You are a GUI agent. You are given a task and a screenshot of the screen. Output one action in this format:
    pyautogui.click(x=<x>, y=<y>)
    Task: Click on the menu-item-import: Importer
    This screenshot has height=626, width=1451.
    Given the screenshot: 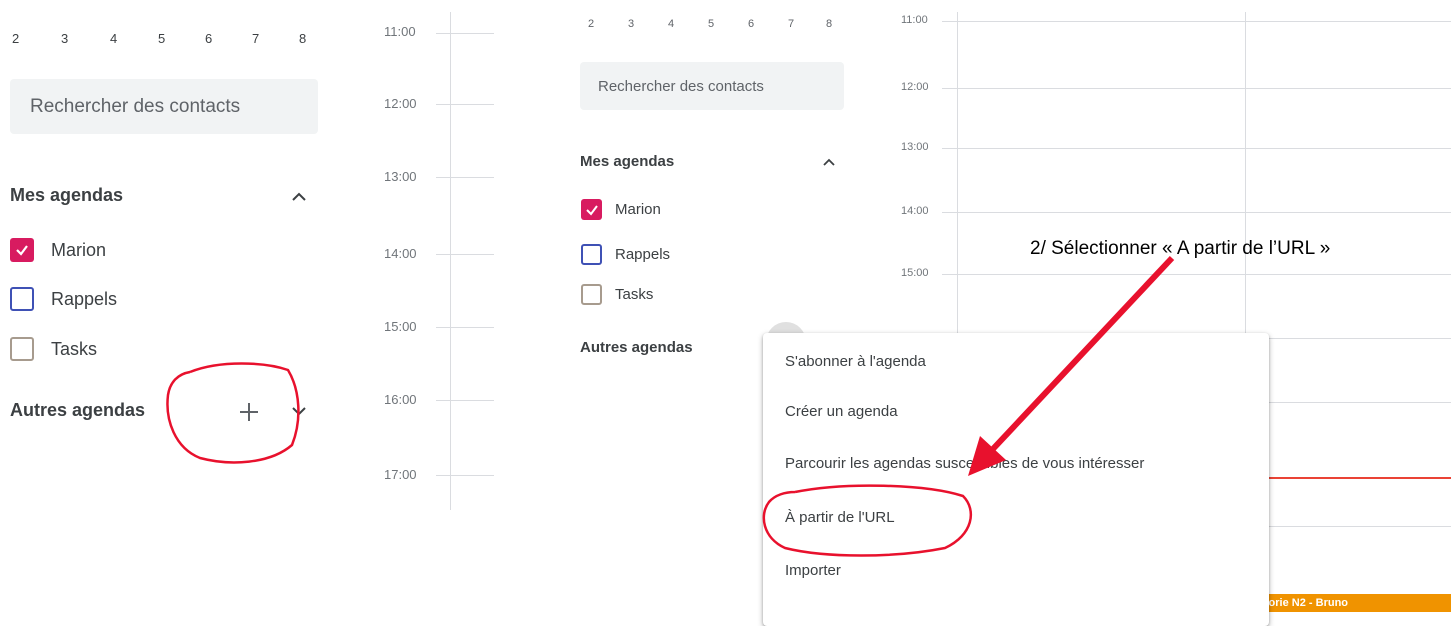 What is the action you would take?
    pyautogui.click(x=813, y=570)
    